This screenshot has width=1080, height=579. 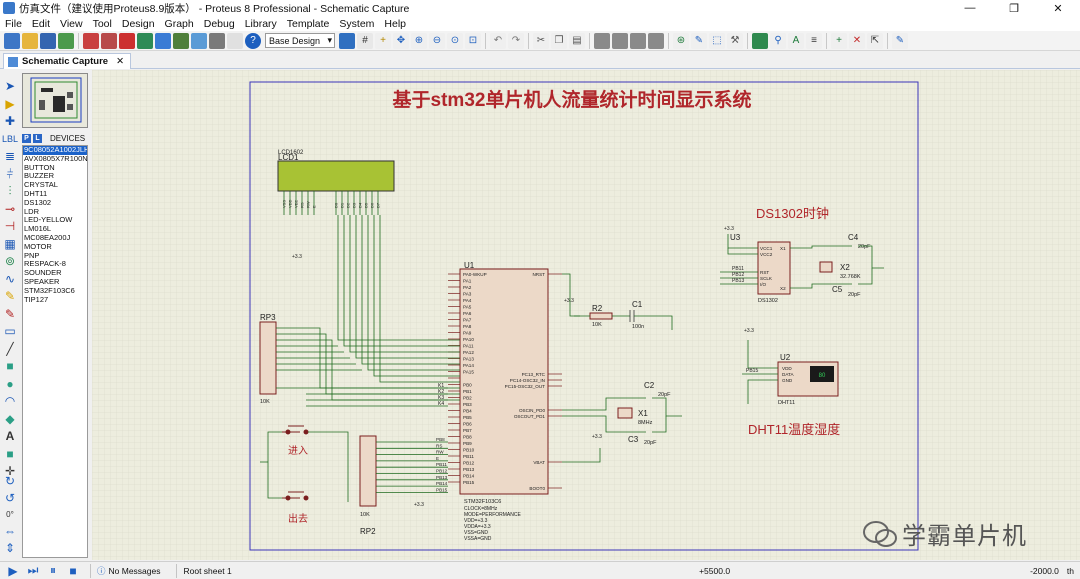 What do you see at coordinates (10, 86) in the screenshot?
I see `selection-mode-icon: ➤` at bounding box center [10, 86].